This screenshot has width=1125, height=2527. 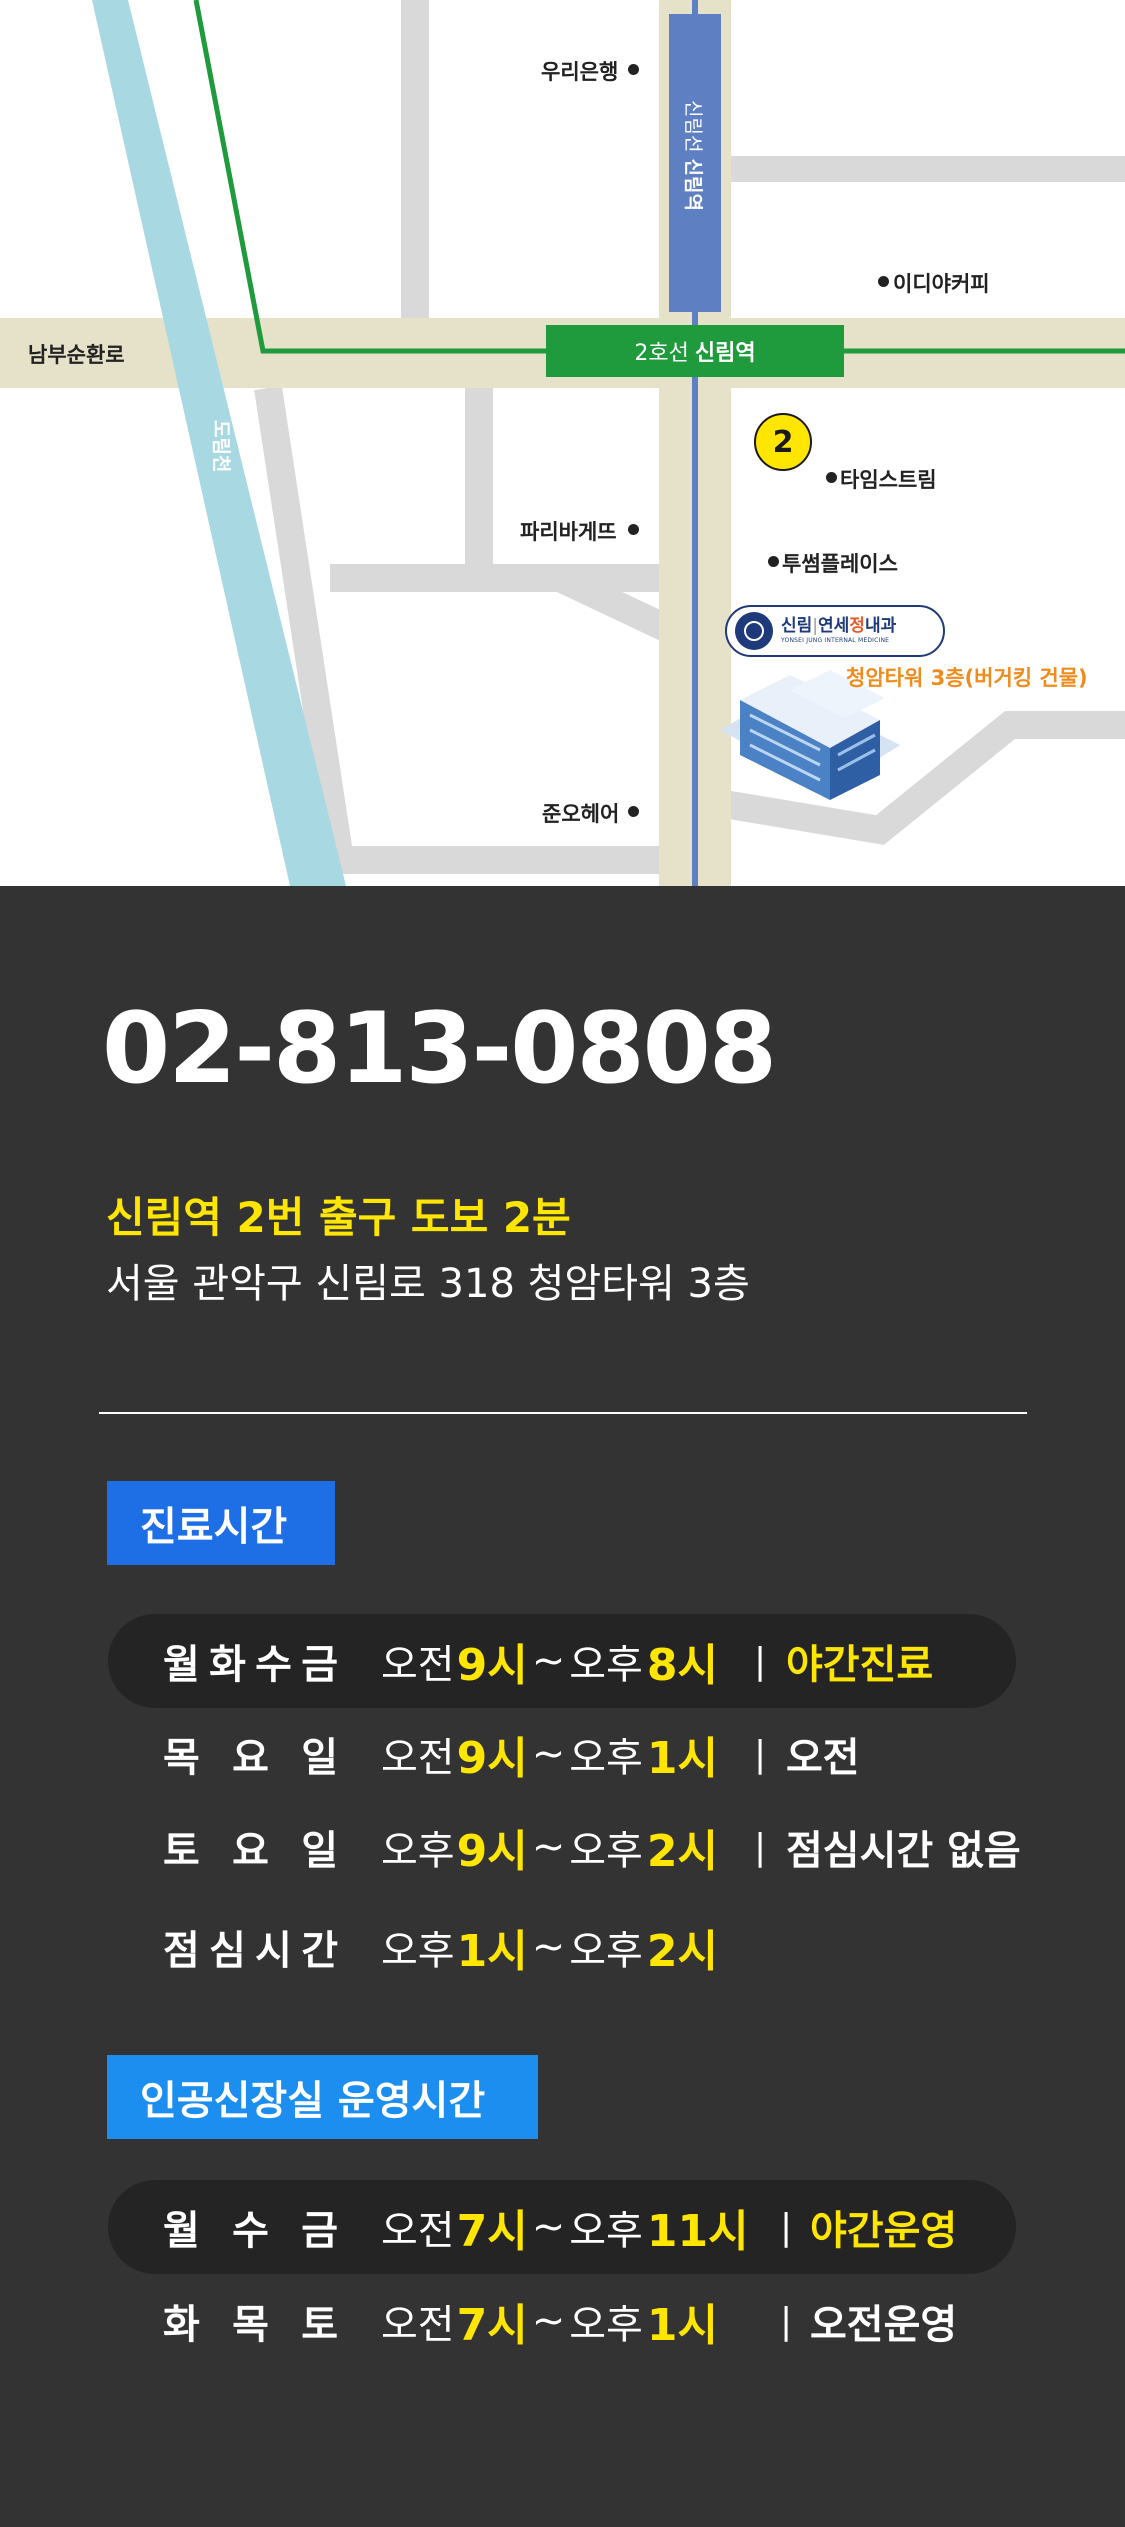 I want to click on road-label-nambu: 남부순환로, so click(x=76, y=355).